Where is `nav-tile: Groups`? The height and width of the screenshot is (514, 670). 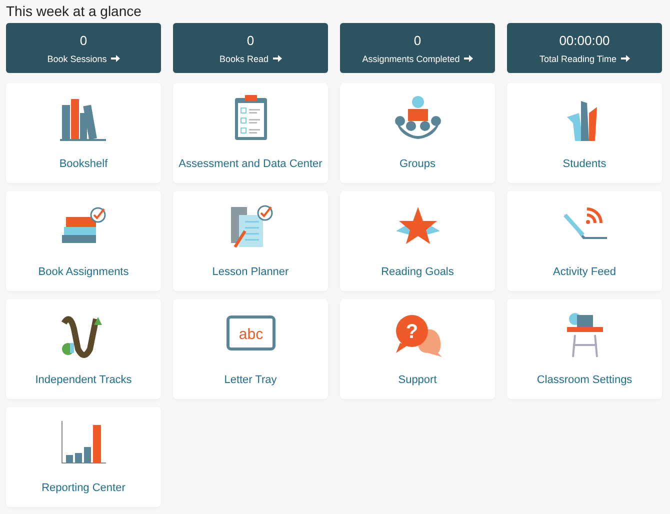 nav-tile: Groups is located at coordinates (417, 133).